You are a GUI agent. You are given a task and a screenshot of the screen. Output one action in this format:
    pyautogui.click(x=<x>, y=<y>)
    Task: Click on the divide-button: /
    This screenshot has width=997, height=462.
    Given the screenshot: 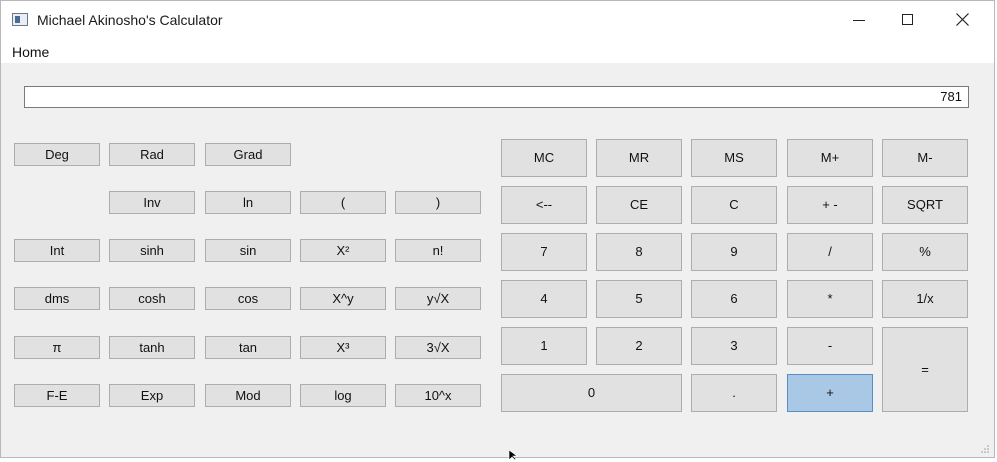 What is the action you would take?
    pyautogui.click(x=830, y=252)
    